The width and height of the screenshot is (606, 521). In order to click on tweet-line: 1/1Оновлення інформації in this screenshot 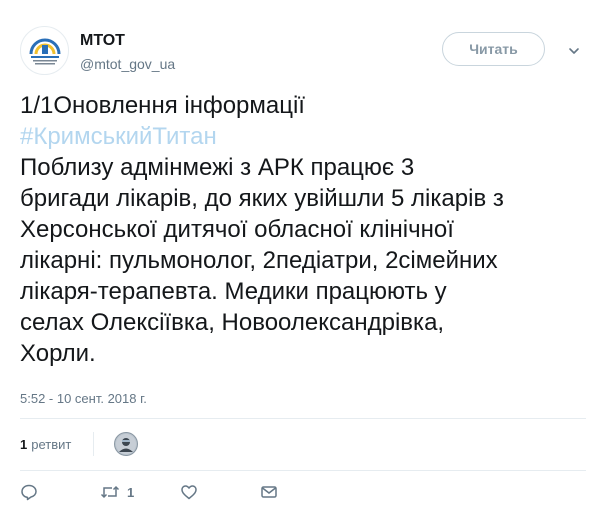, I will do `click(162, 105)`.